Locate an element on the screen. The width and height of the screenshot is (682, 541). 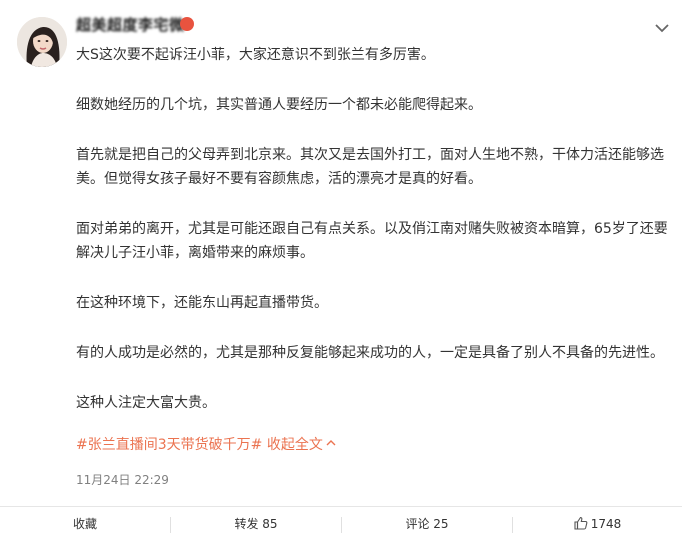
post-paragraph: 在这种环境下，还能东山再起直播带货。 is located at coordinates (202, 303).